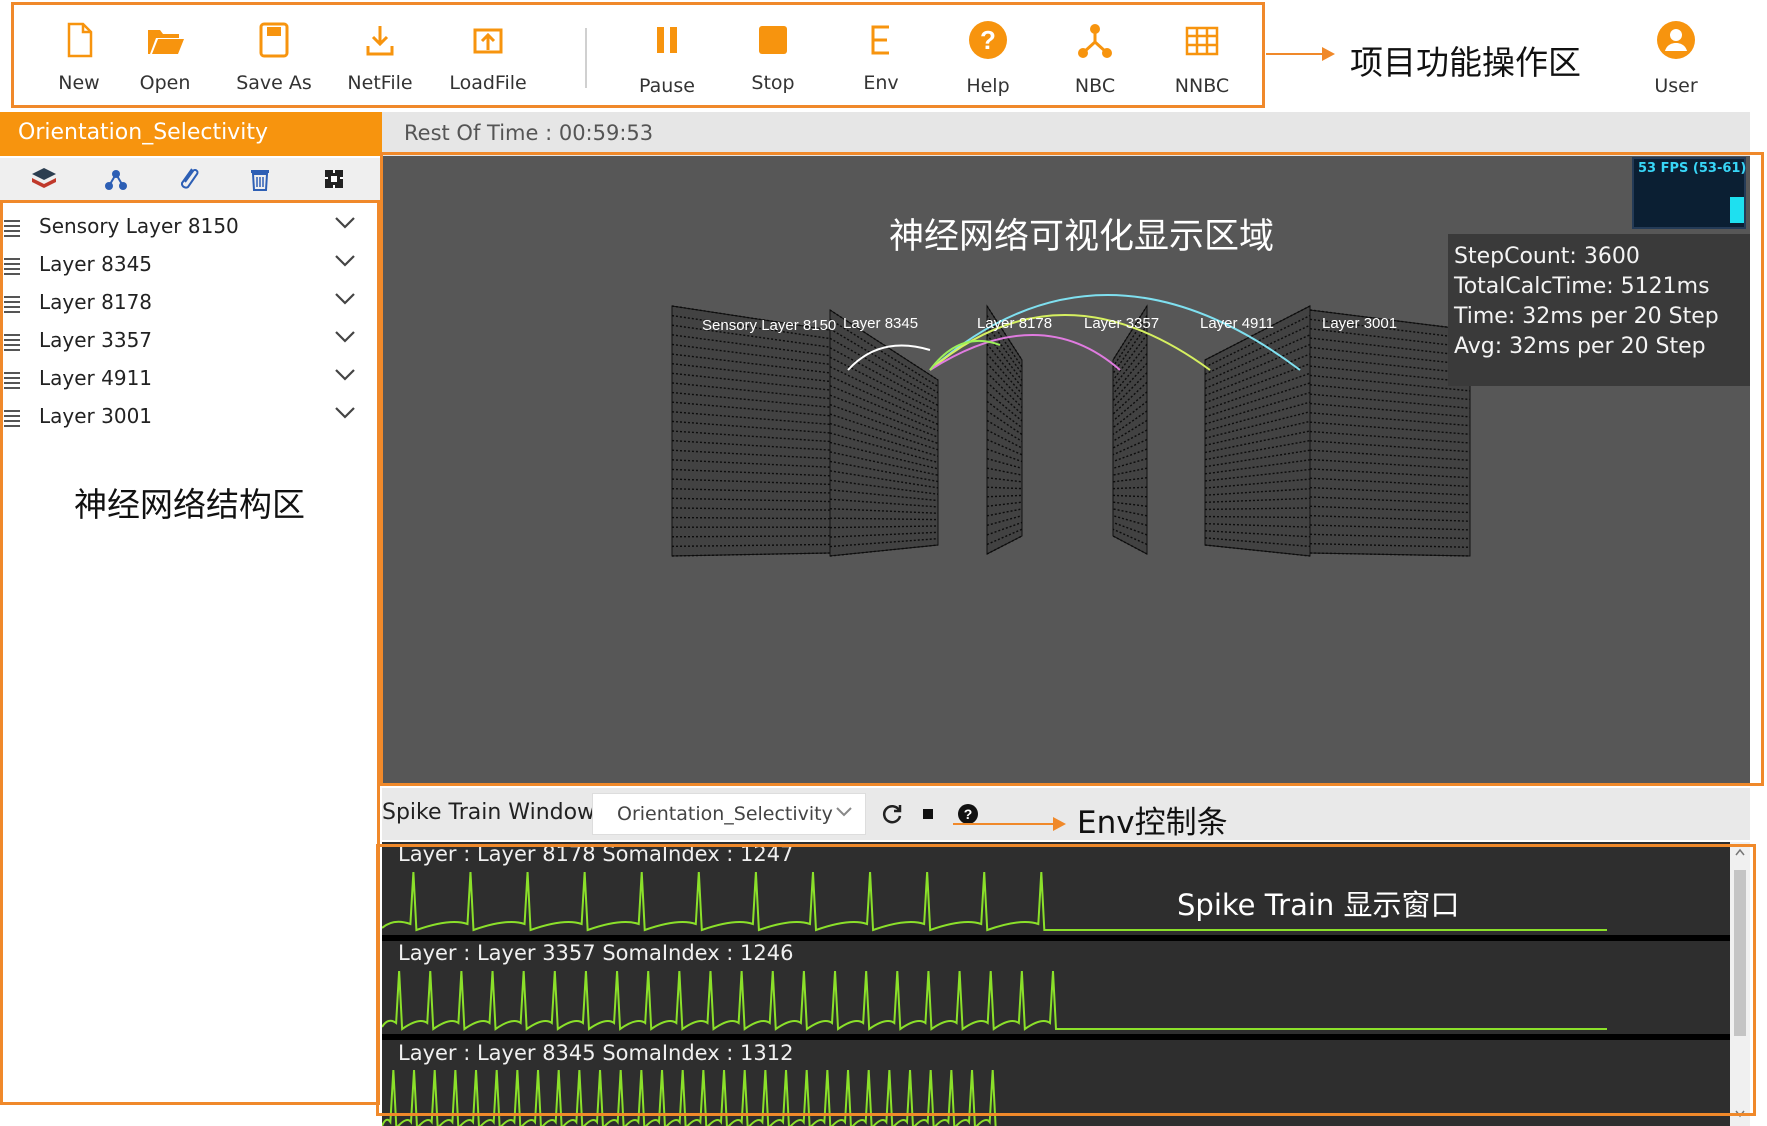  I want to click on scene-layer-label: Layer 8345, so click(880, 323).